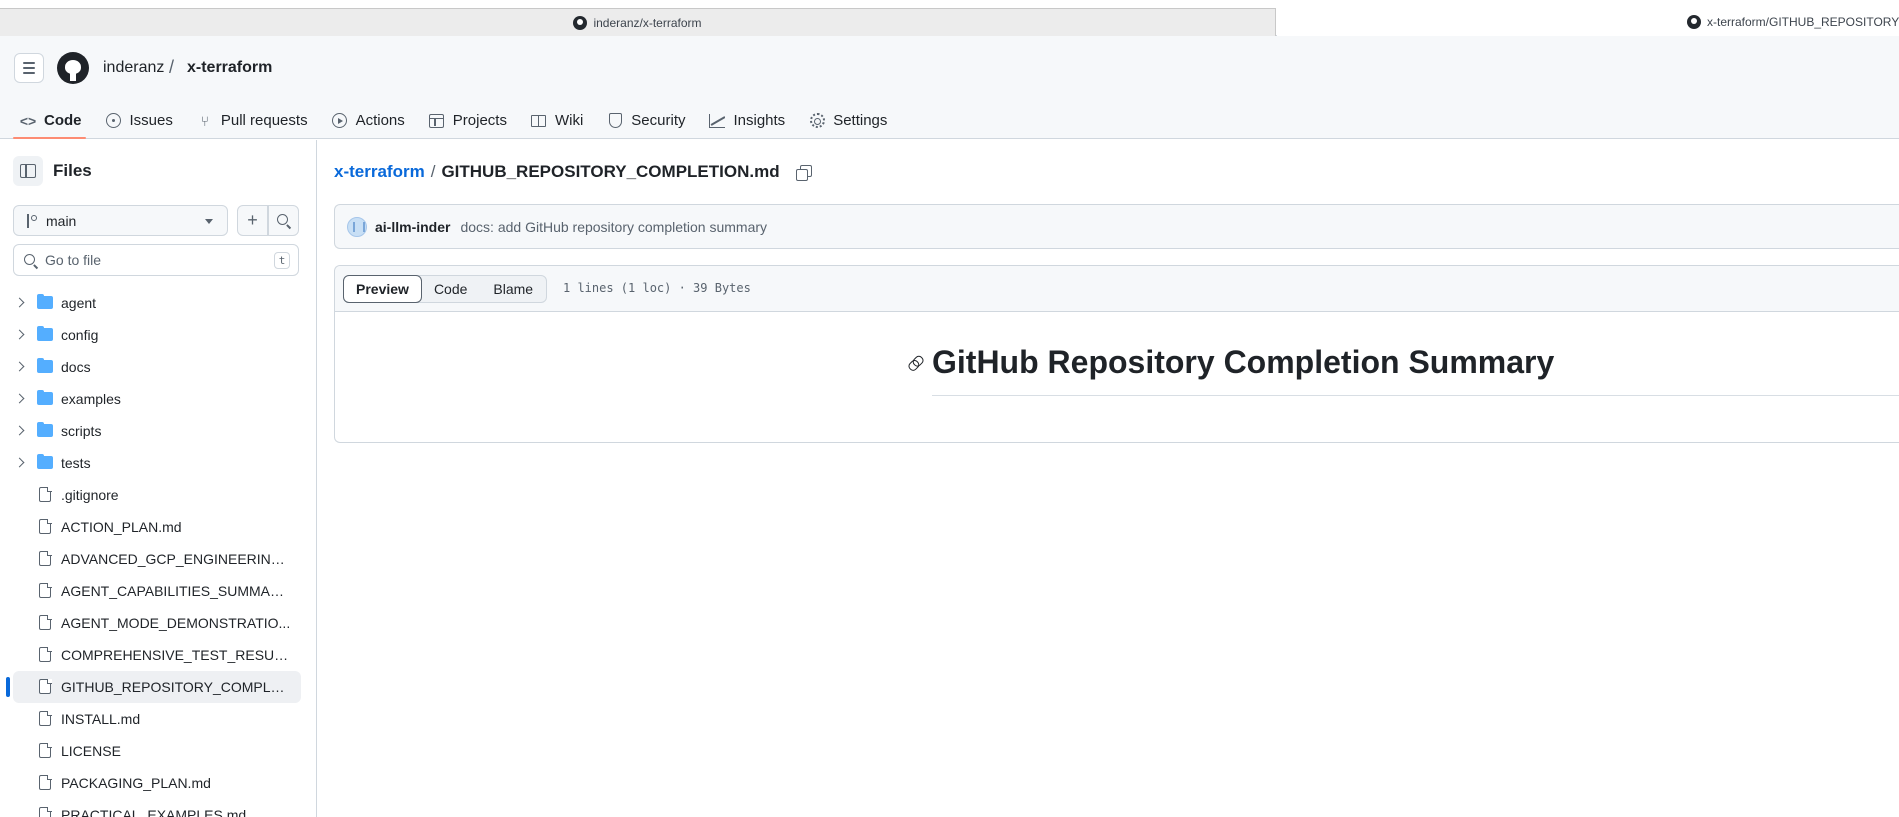  I want to click on tree-item-file: ACTION_PLAN.md, so click(158, 527).